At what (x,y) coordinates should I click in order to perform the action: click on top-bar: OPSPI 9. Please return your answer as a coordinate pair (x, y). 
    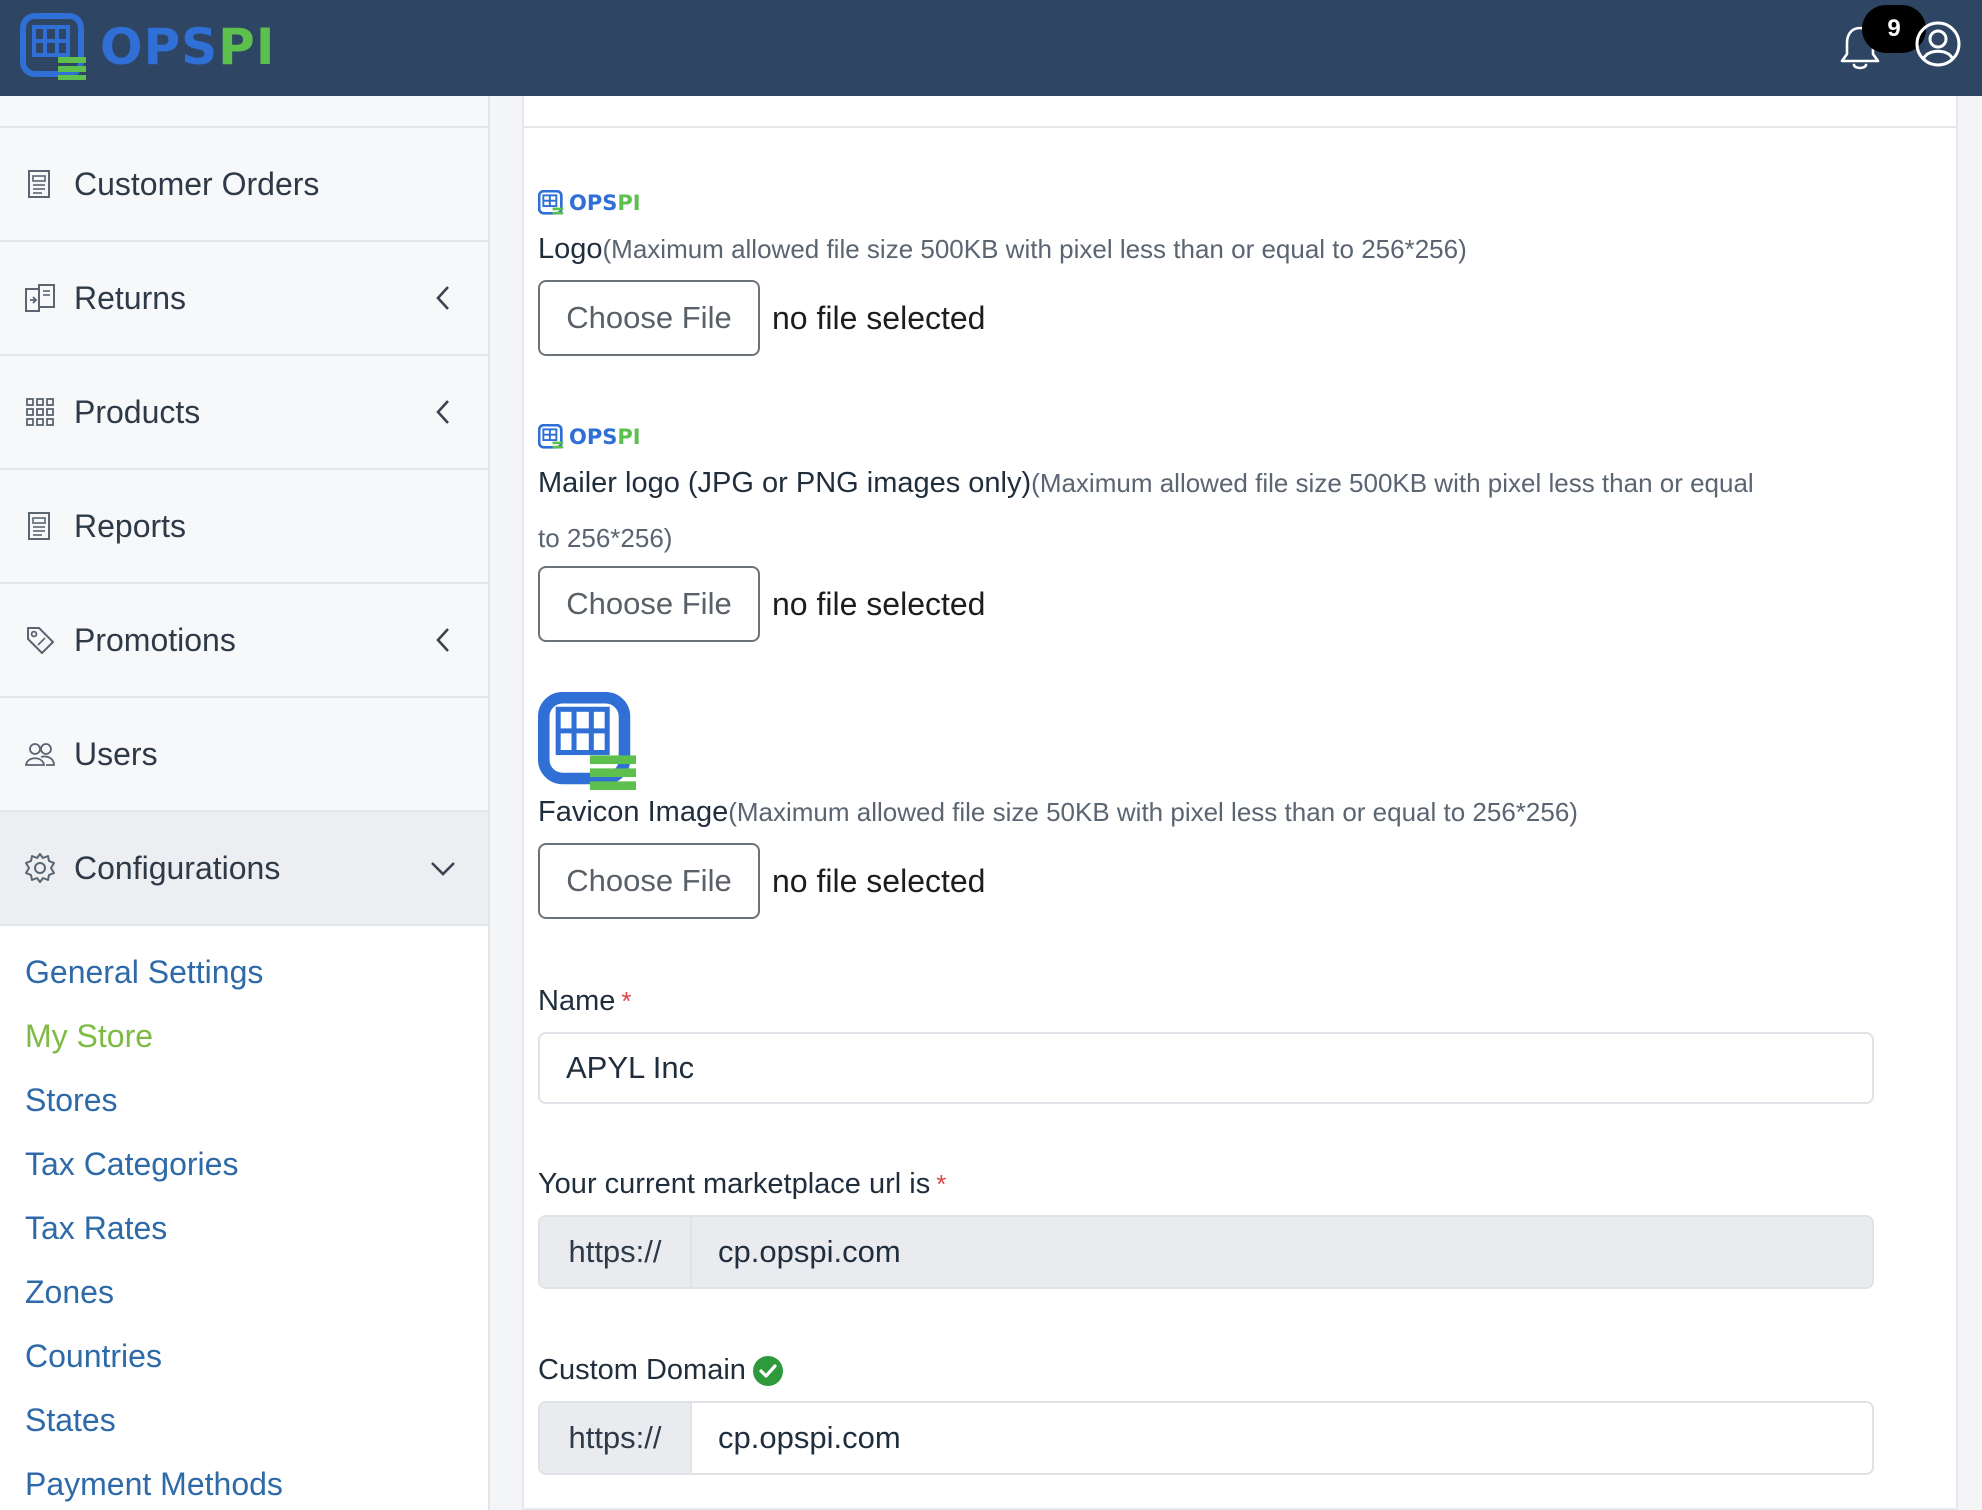
    Looking at the image, I should click on (991, 48).